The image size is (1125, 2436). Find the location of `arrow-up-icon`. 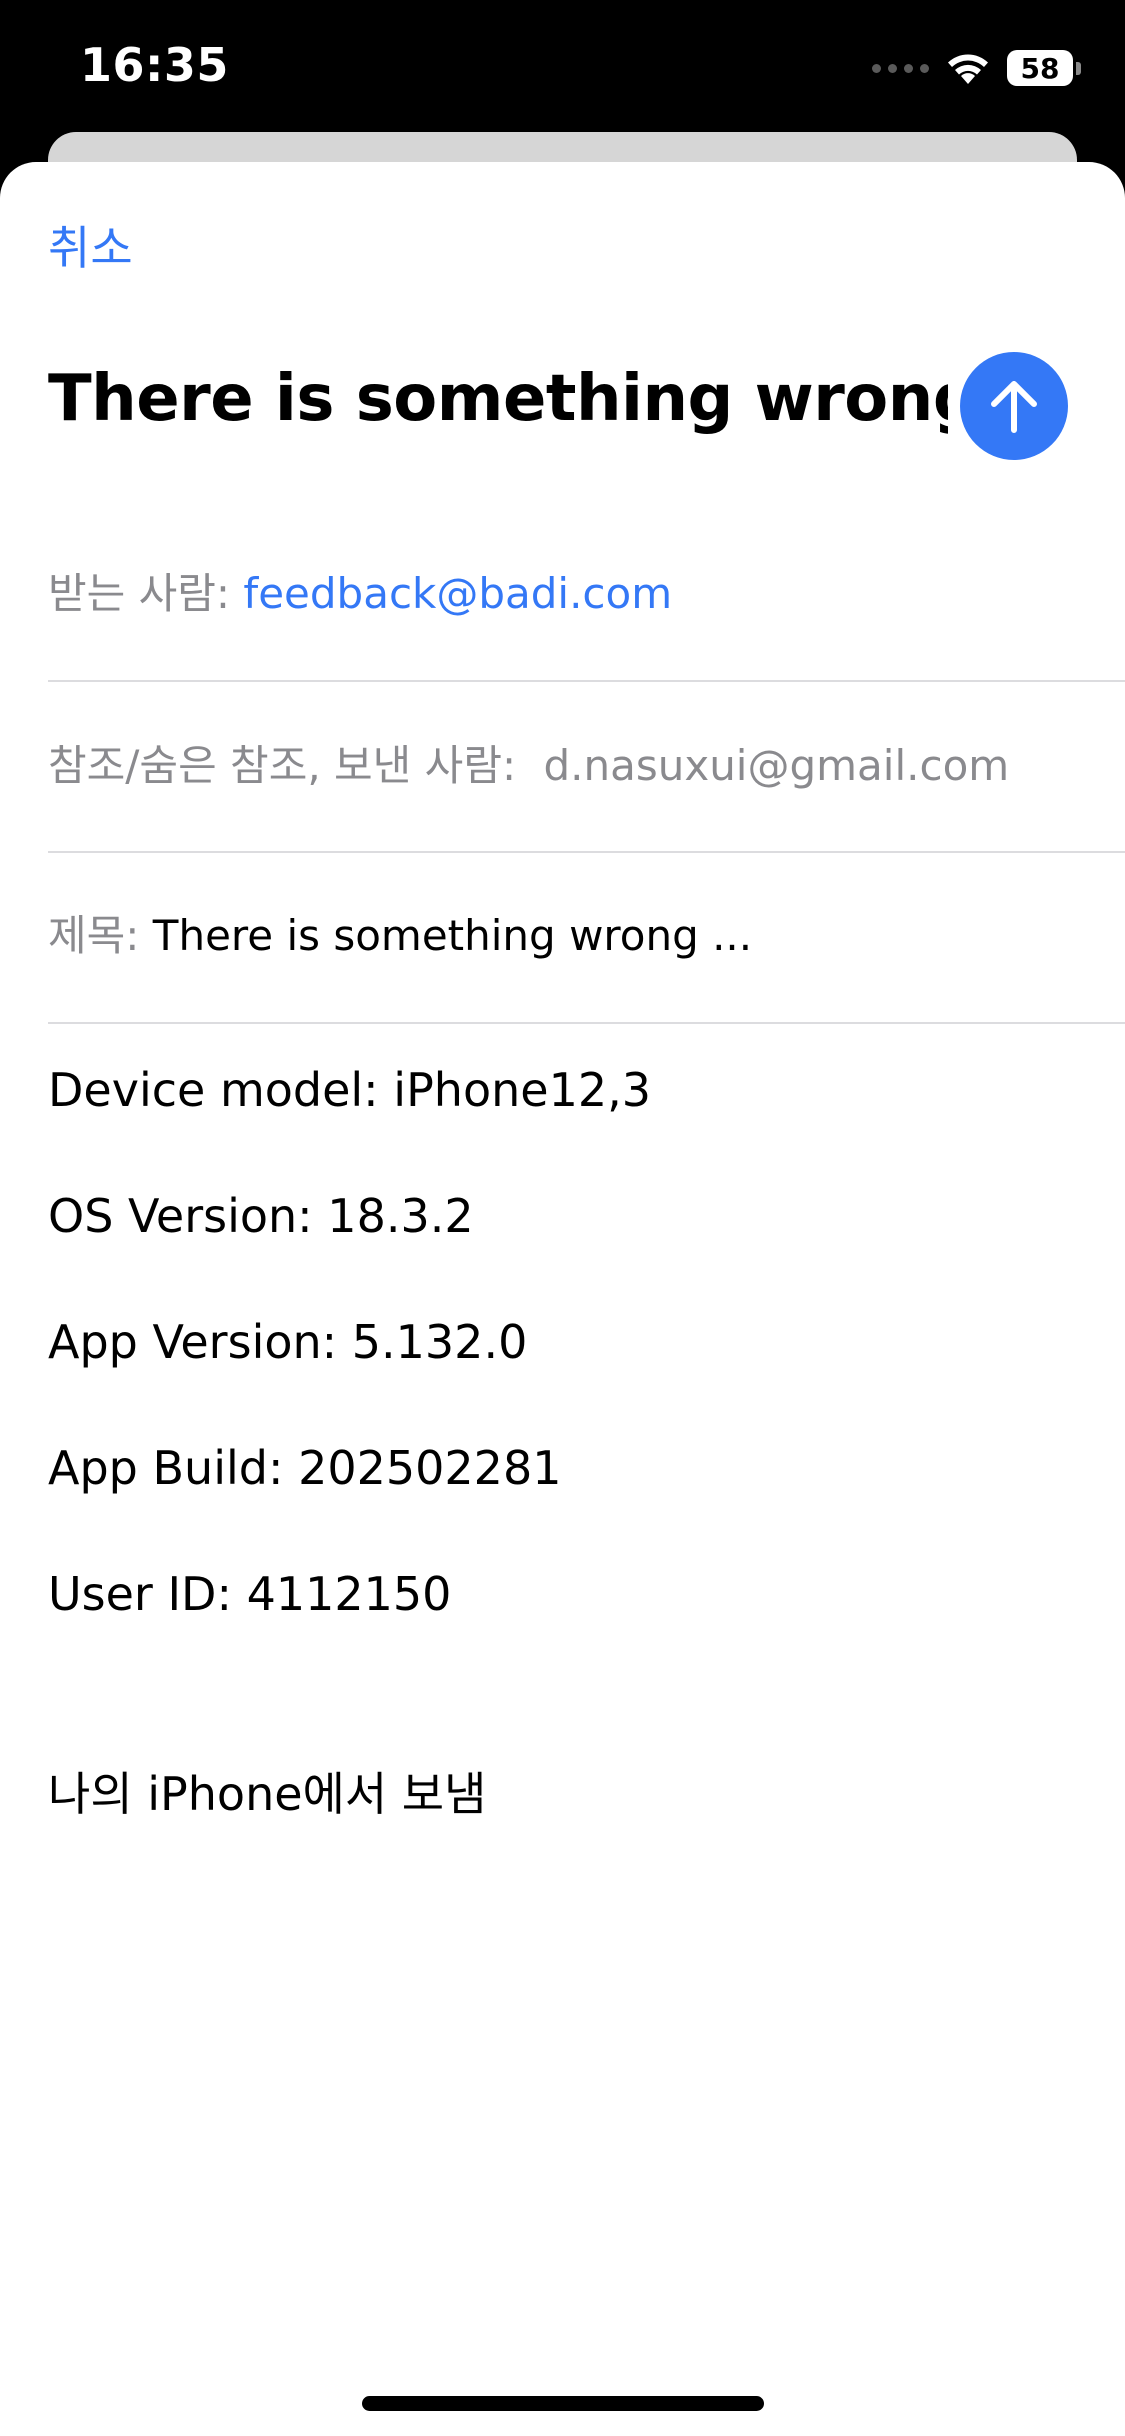

arrow-up-icon is located at coordinates (1014, 407).